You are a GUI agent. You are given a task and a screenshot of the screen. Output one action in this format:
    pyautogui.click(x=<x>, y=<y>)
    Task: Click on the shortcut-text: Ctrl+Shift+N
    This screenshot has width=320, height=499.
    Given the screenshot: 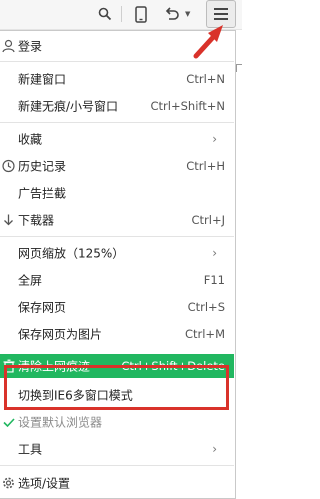 What is the action you would take?
    pyautogui.click(x=187, y=106)
    